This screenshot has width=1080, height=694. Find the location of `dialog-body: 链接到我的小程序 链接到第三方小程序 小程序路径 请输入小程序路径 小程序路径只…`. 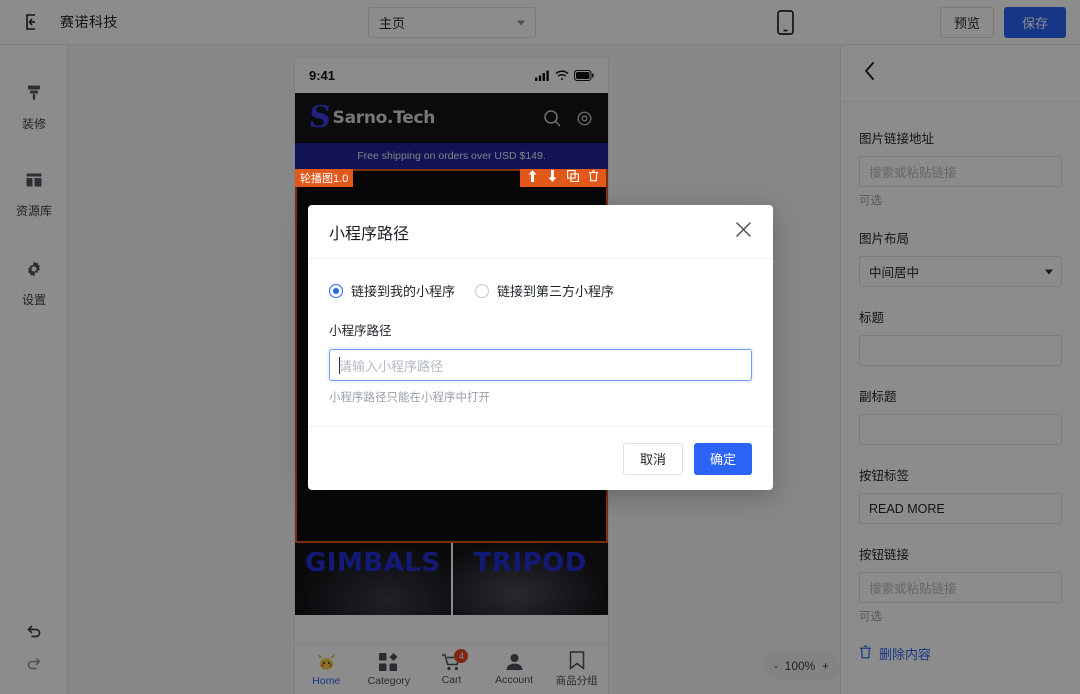

dialog-body: 链接到我的小程序 链接到第三方小程序 小程序路径 请输入小程序路径 小程序路径只… is located at coordinates (540, 342).